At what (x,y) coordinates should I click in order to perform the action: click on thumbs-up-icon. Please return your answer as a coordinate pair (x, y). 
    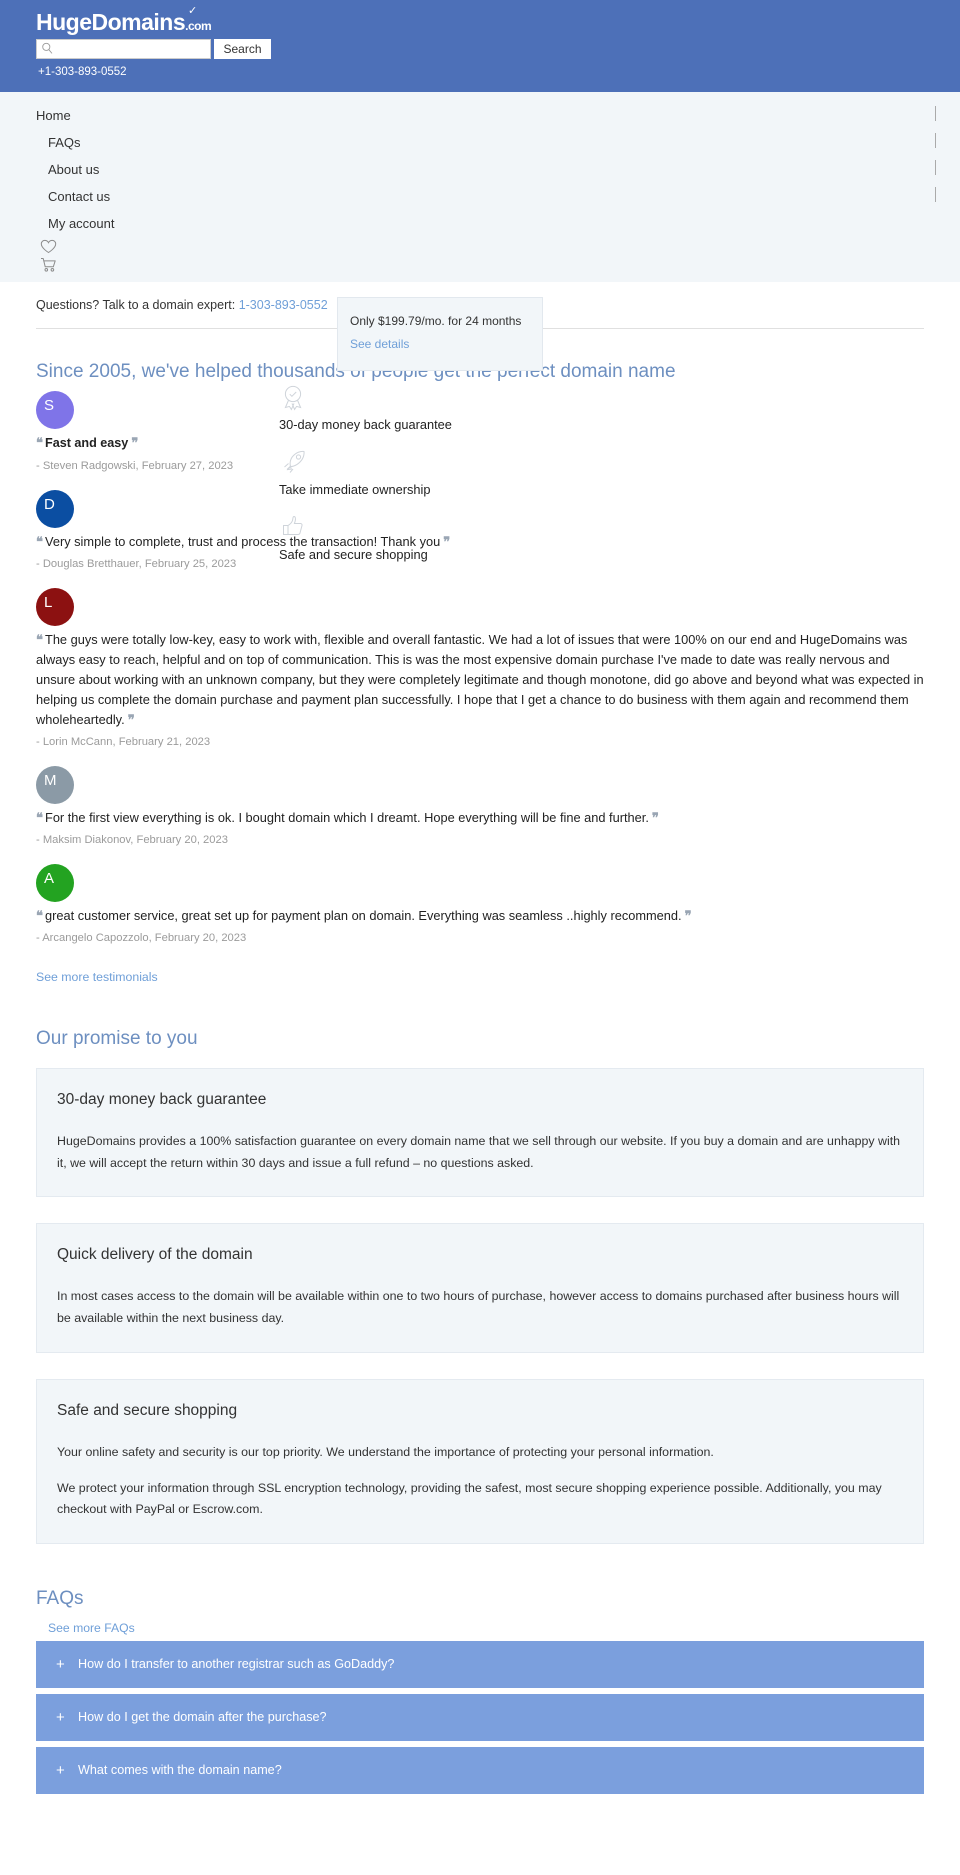
    Looking at the image, I should click on (409, 528).